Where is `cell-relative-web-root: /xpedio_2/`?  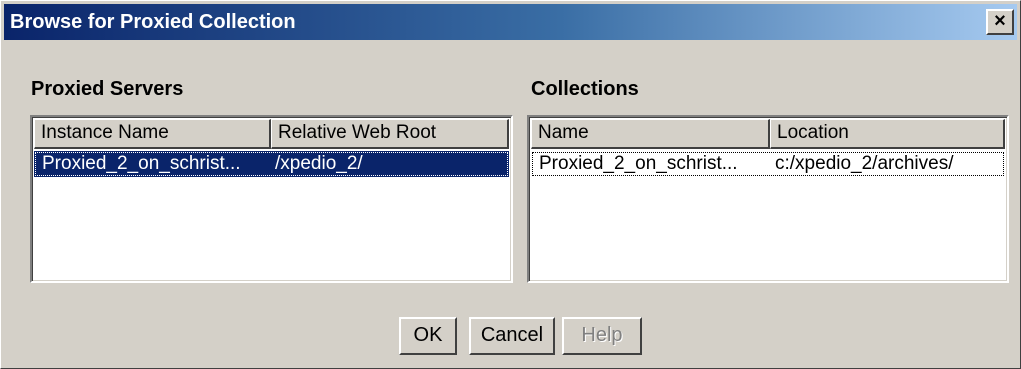 cell-relative-web-root: /xpedio_2/ is located at coordinates (319, 163).